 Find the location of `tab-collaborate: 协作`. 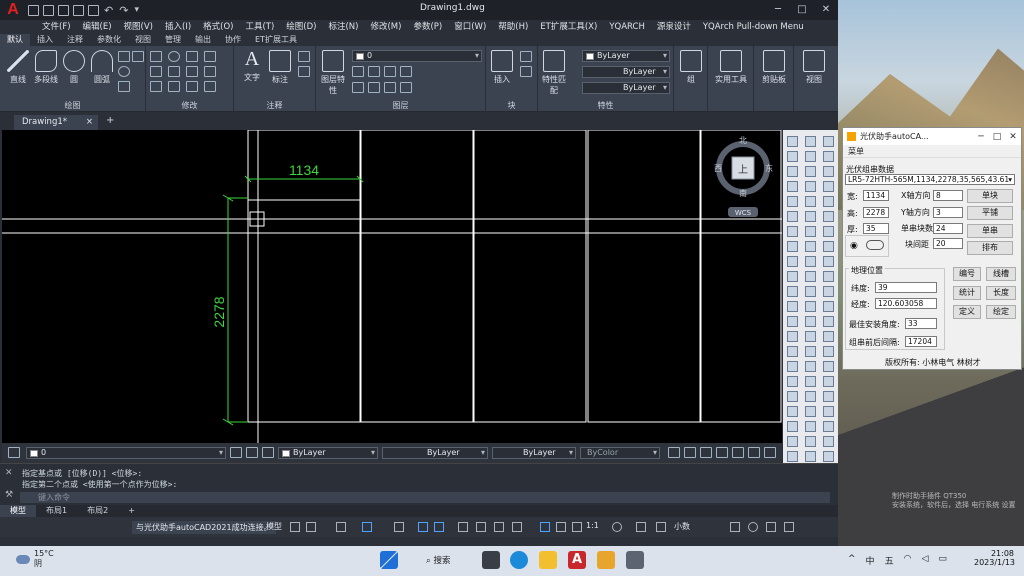

tab-collaborate: 协作 is located at coordinates (233, 40).